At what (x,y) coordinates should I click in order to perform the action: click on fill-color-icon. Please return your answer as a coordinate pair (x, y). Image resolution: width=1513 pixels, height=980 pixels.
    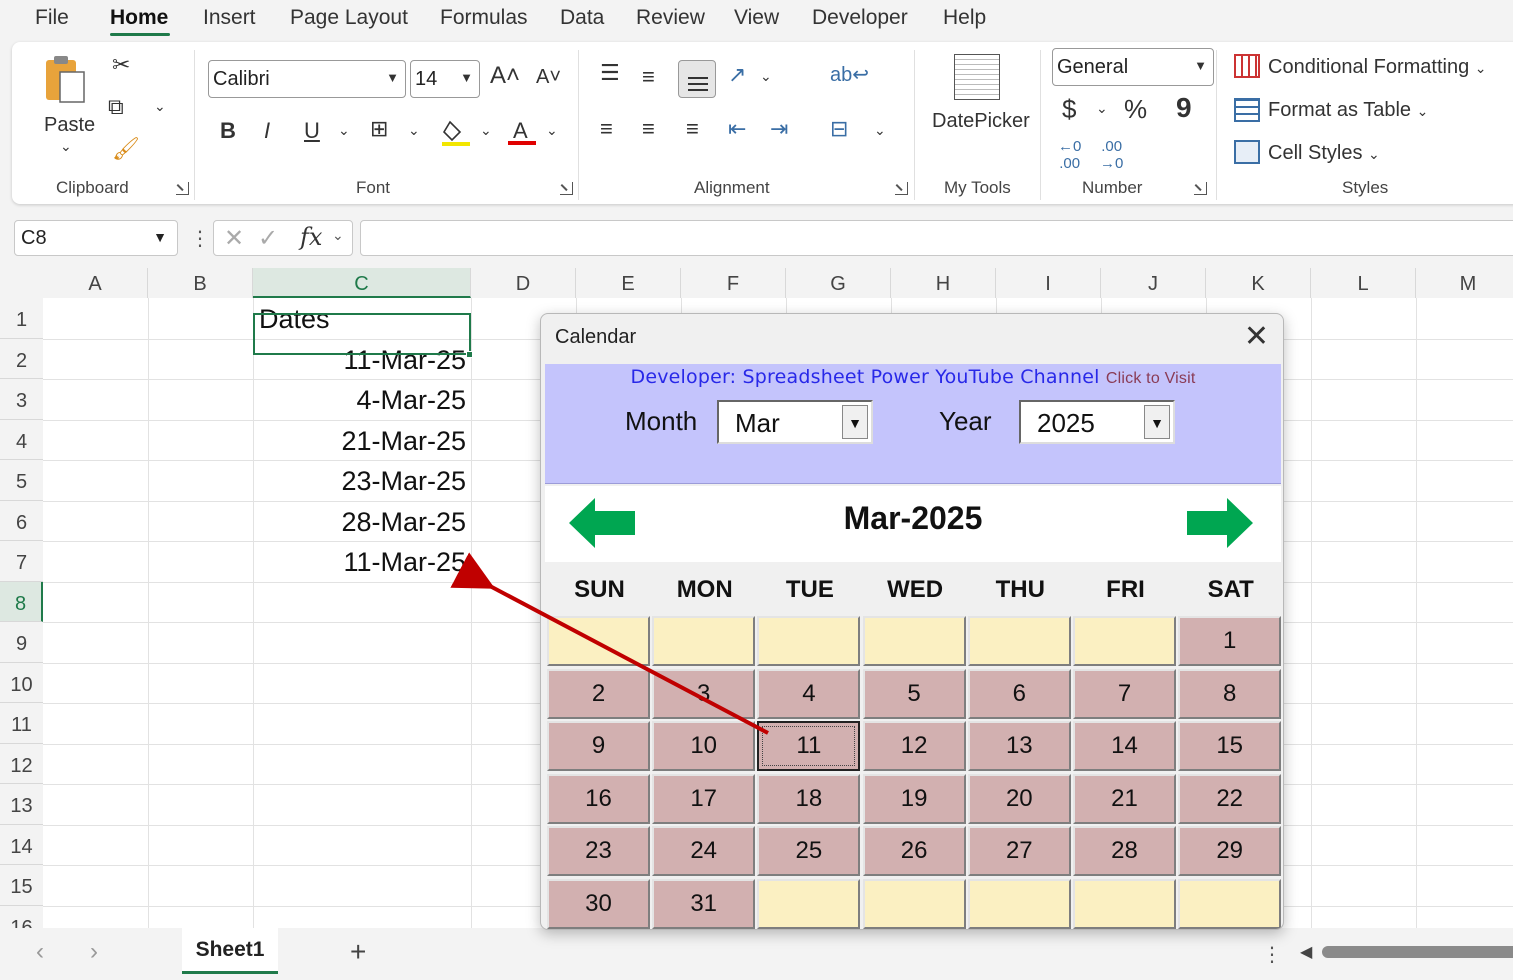
    Looking at the image, I should click on (456, 132).